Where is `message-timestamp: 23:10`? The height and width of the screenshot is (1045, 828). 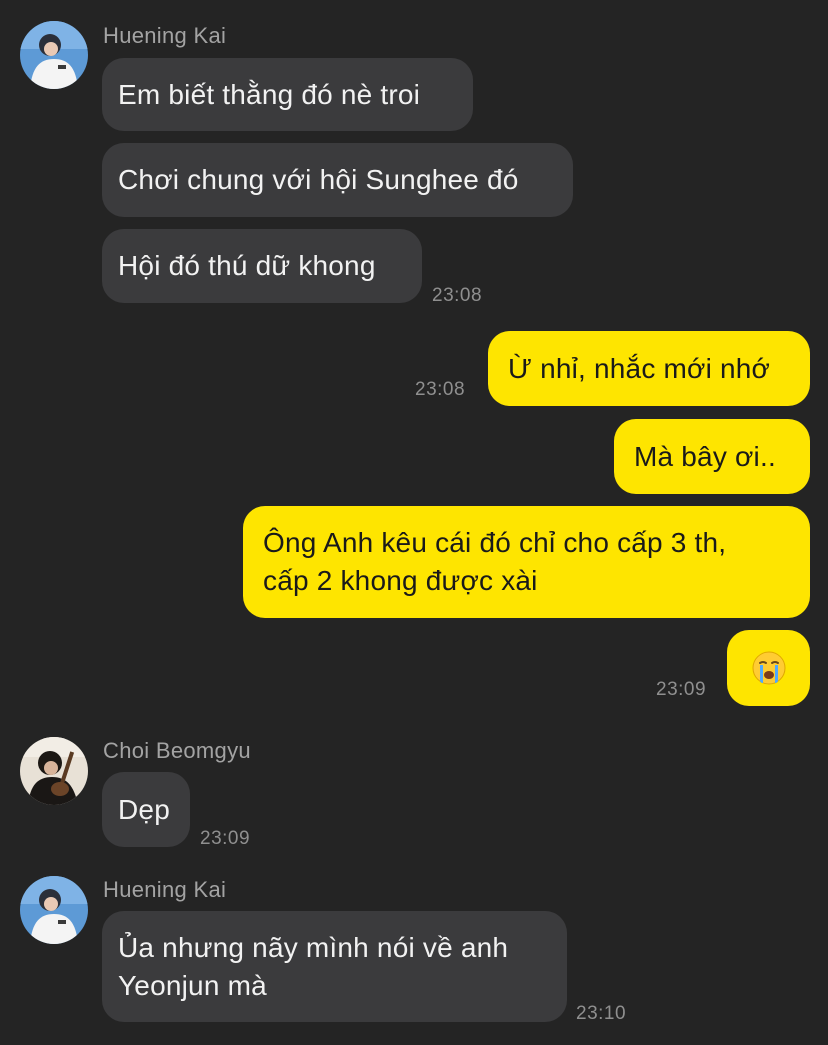 message-timestamp: 23:10 is located at coordinates (601, 1013).